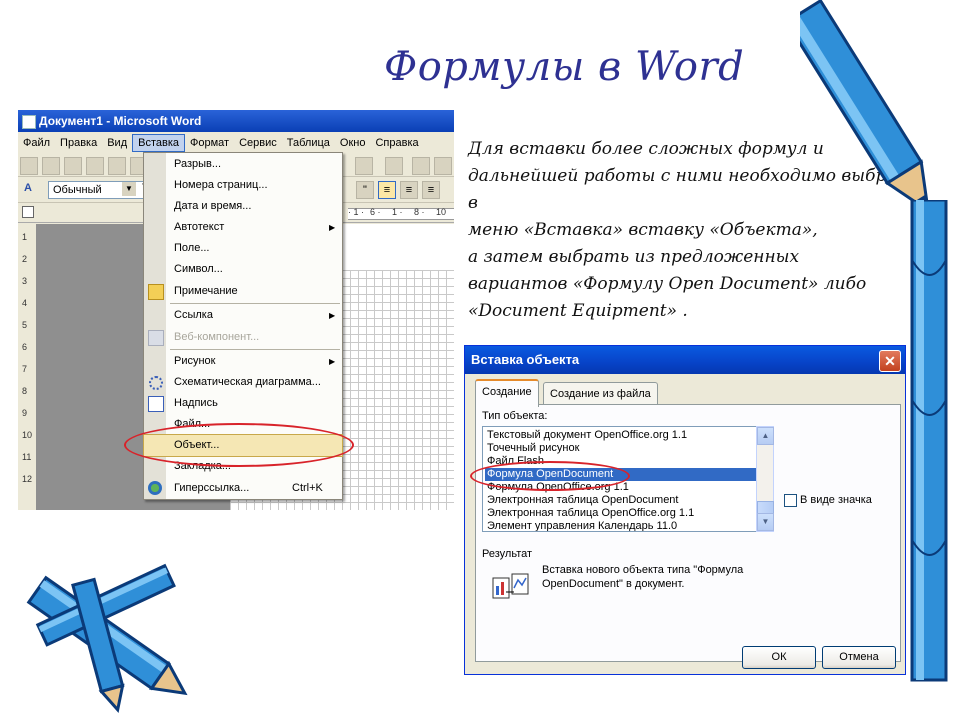  What do you see at coordinates (156, 292) in the screenshot?
I see `note-icon` at bounding box center [156, 292].